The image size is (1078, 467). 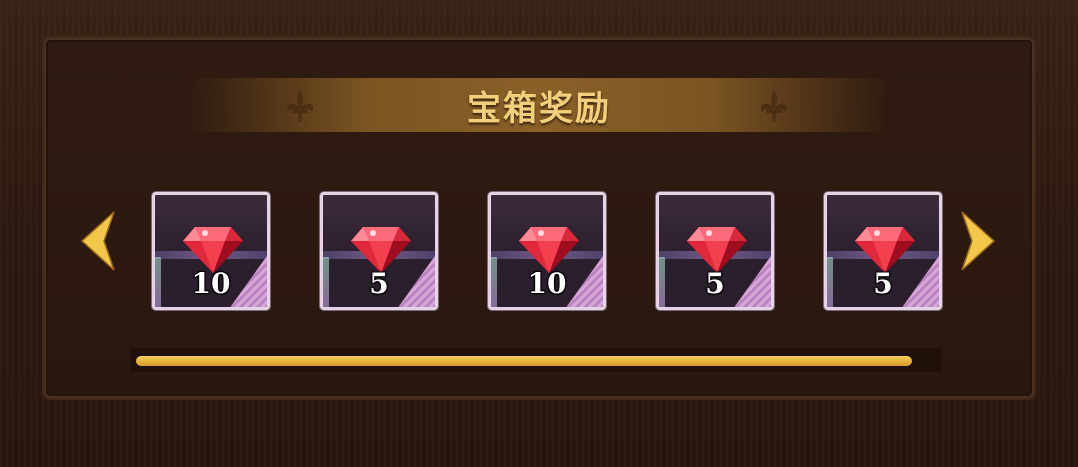 What do you see at coordinates (98, 241) in the screenshot?
I see `prev-arrow-button` at bounding box center [98, 241].